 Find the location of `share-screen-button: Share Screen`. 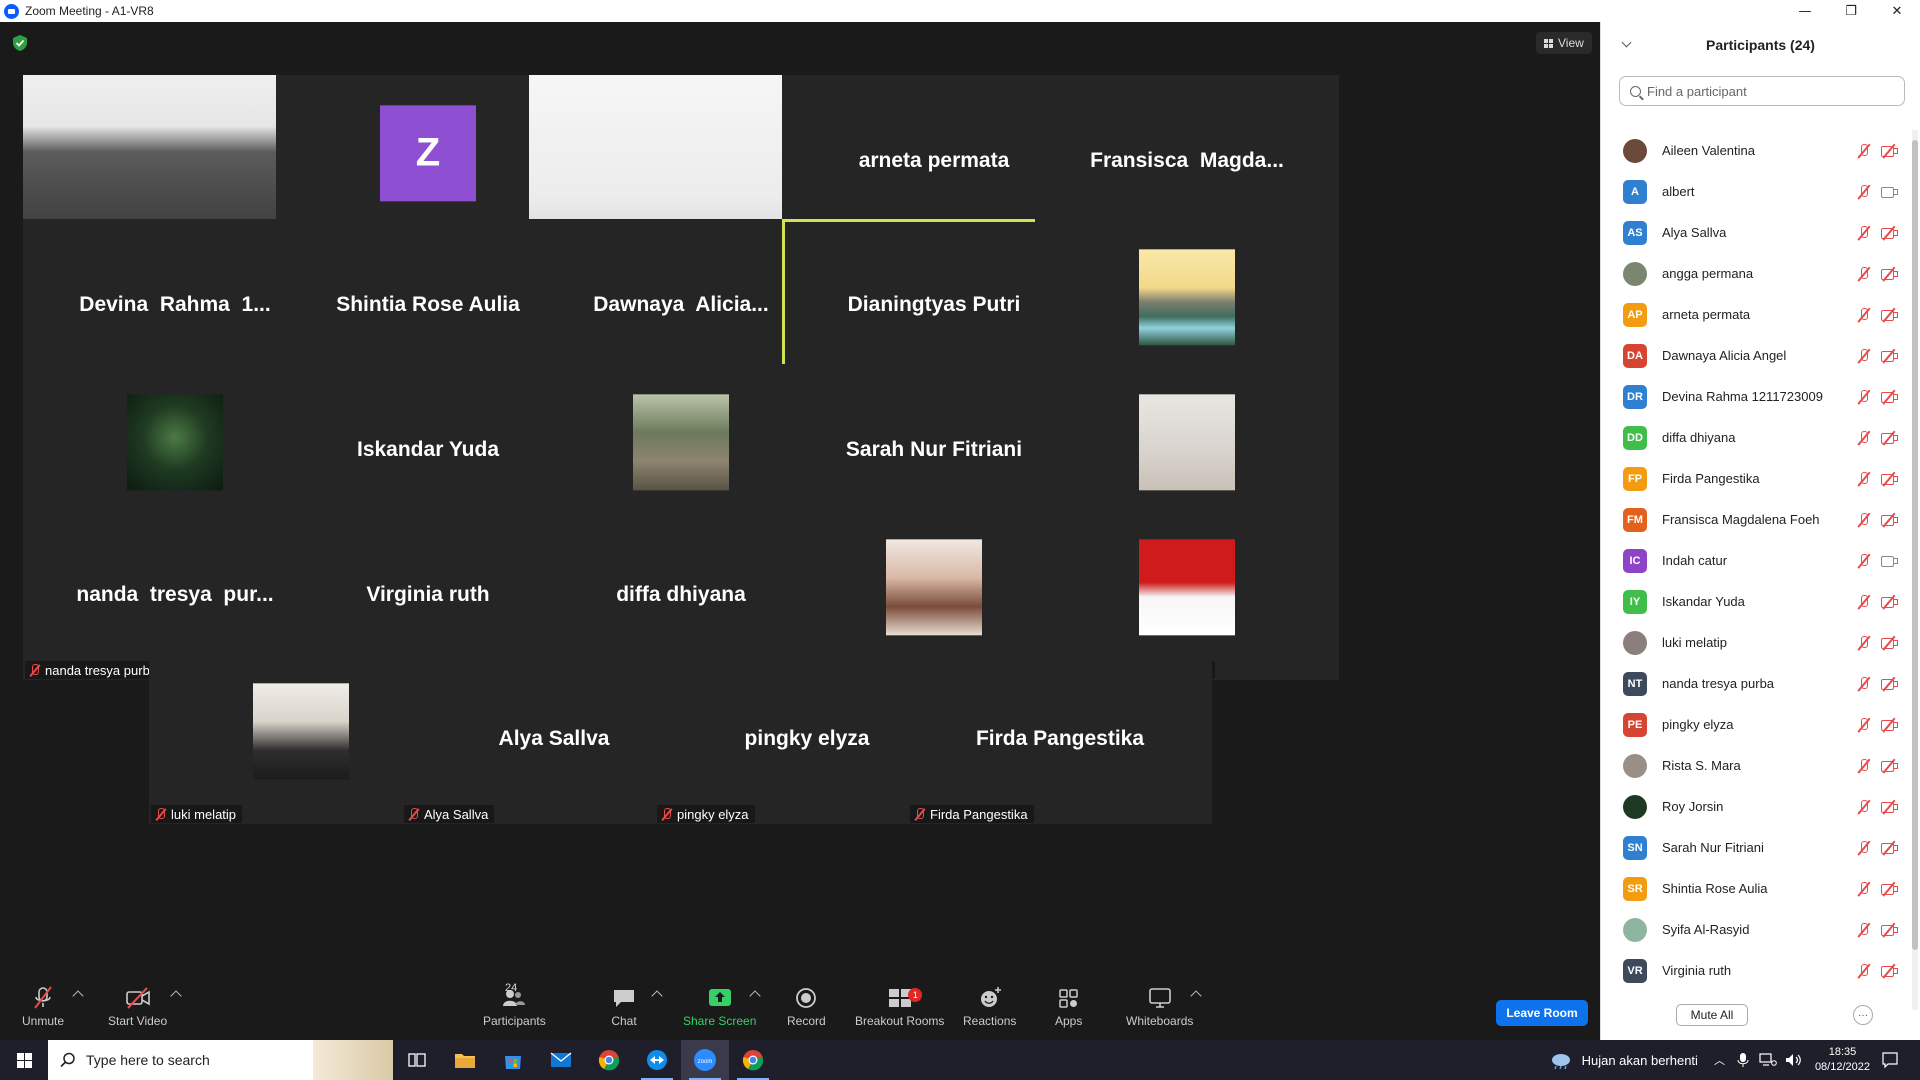

share-screen-button: Share Screen is located at coordinates (719, 1007).